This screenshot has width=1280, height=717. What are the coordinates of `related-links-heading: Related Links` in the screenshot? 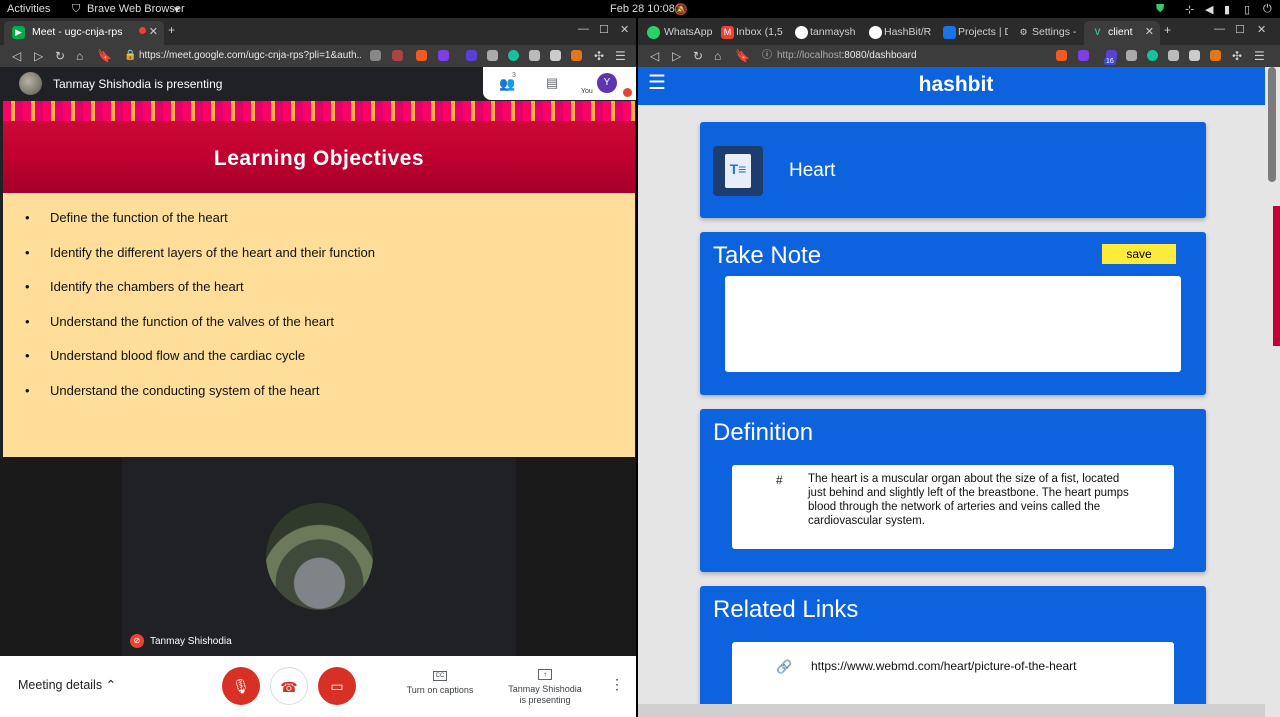 It's located at (786, 609).